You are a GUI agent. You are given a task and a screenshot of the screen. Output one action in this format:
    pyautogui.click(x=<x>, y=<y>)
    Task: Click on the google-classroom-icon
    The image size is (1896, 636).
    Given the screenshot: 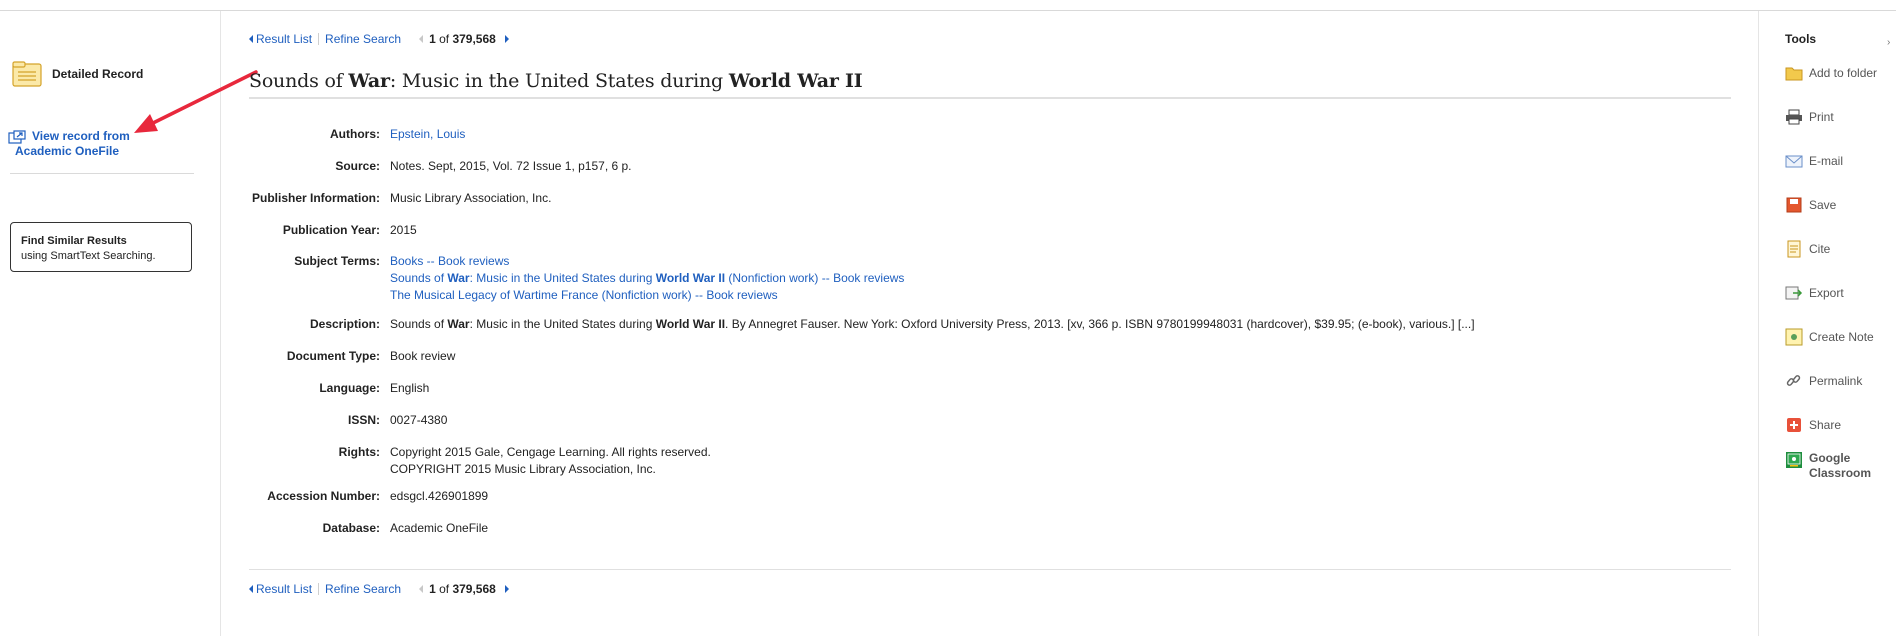 What is the action you would take?
    pyautogui.click(x=1794, y=460)
    